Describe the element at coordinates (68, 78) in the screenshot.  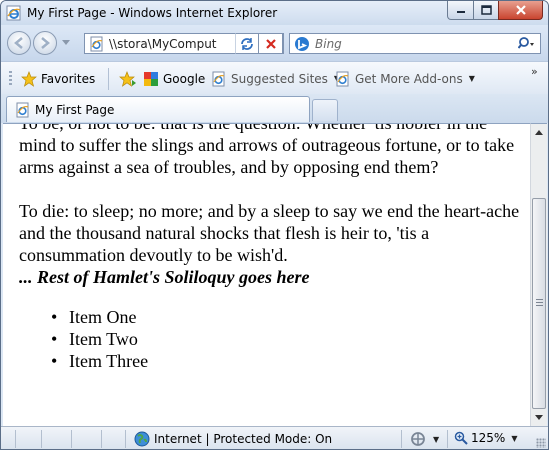
I see `favorites-label: Favorites` at that location.